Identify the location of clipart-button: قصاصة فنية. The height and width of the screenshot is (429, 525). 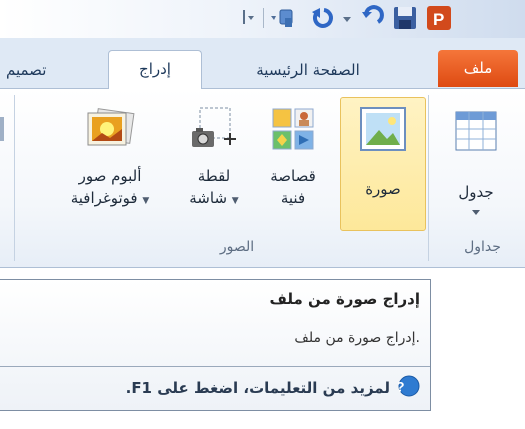
(293, 163).